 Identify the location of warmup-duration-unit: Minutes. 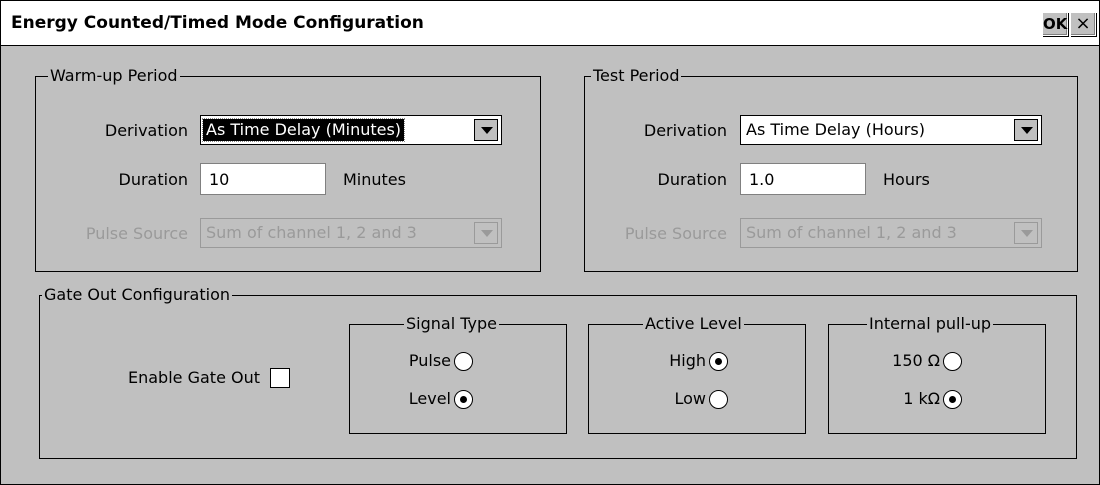
(374, 179).